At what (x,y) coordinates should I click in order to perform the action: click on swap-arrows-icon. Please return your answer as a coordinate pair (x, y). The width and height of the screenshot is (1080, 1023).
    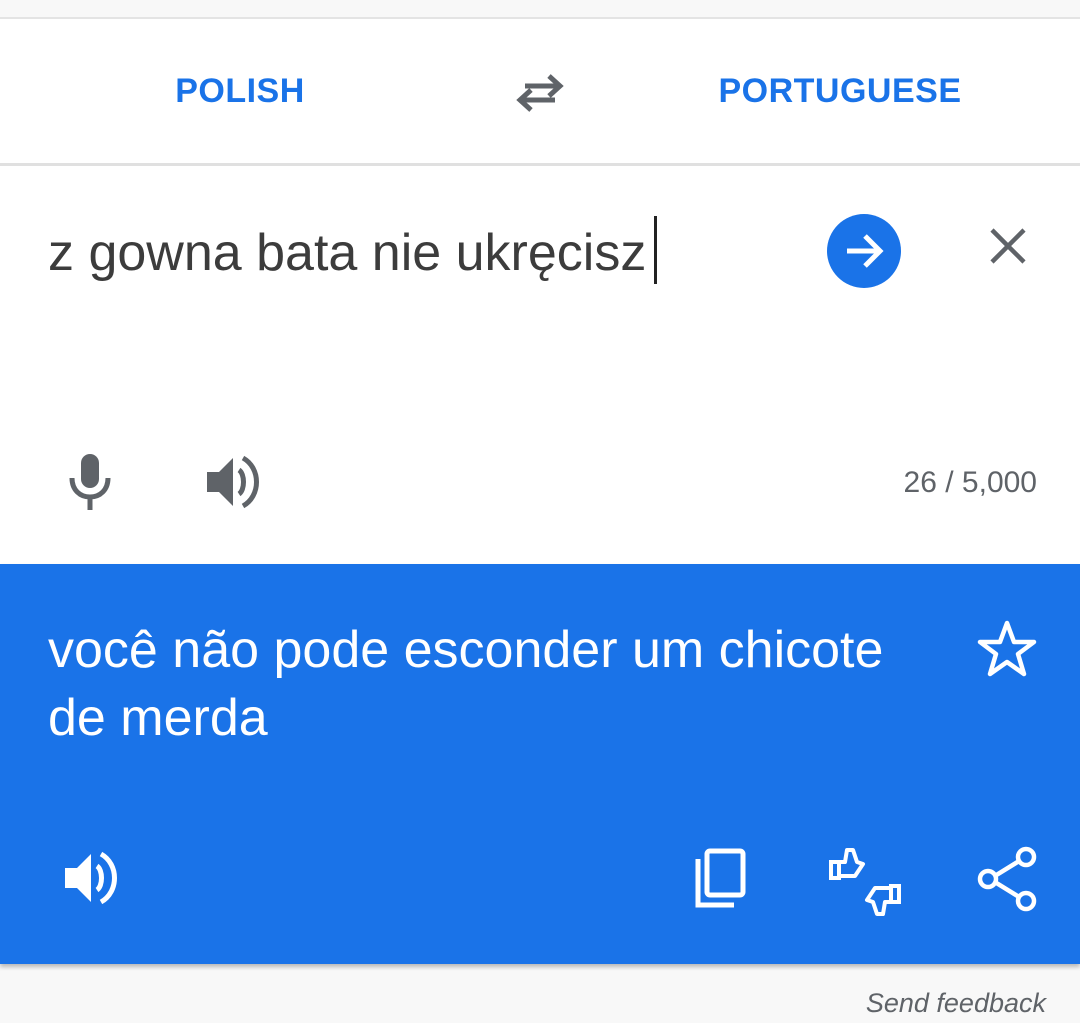
    Looking at the image, I should click on (540, 93).